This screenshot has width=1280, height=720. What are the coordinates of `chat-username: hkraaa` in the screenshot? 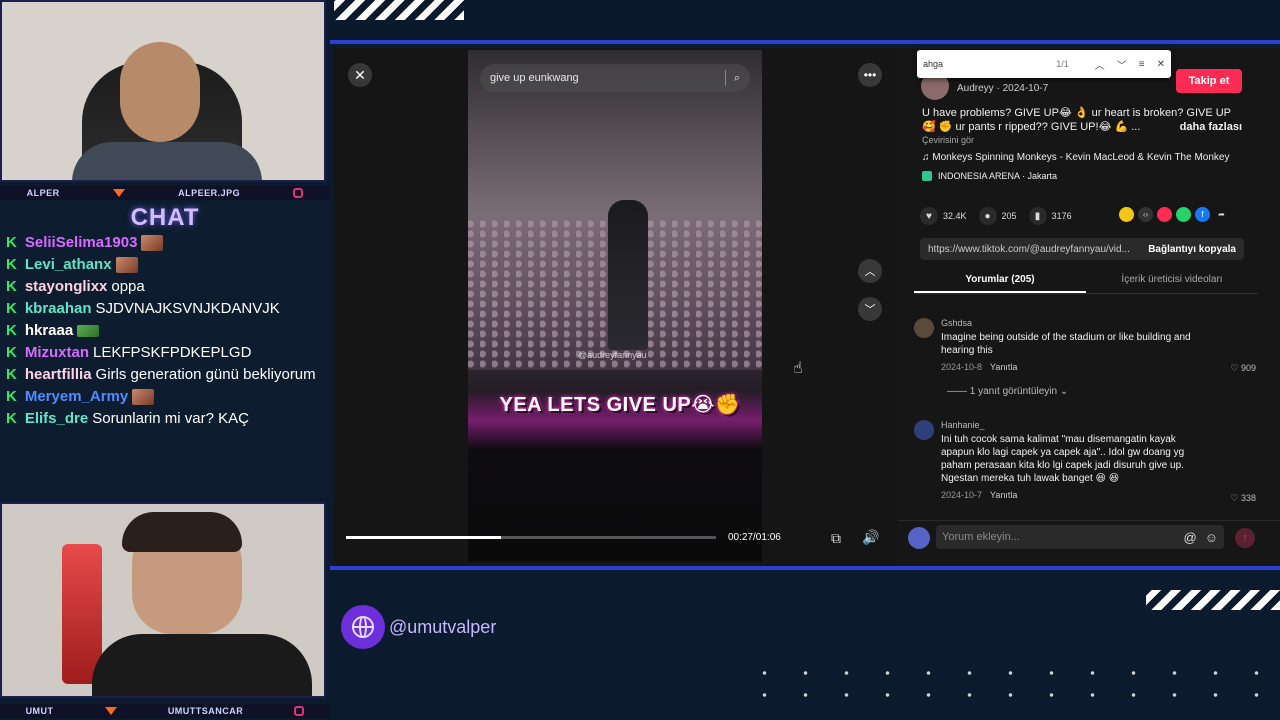 It's located at (49, 330).